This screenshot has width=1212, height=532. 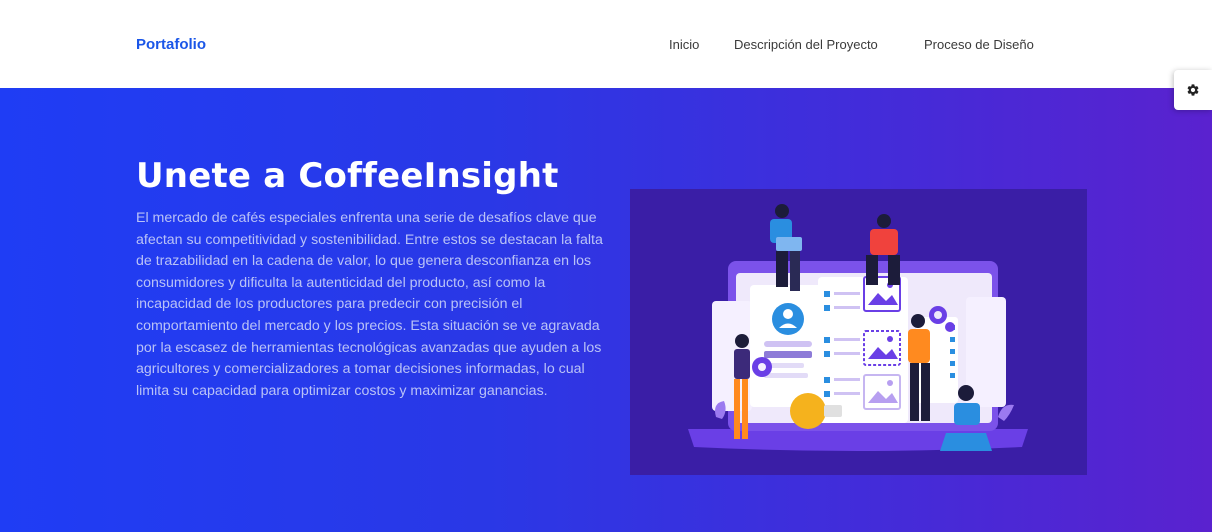 I want to click on settings-toggle-button, so click(x=1193, y=90).